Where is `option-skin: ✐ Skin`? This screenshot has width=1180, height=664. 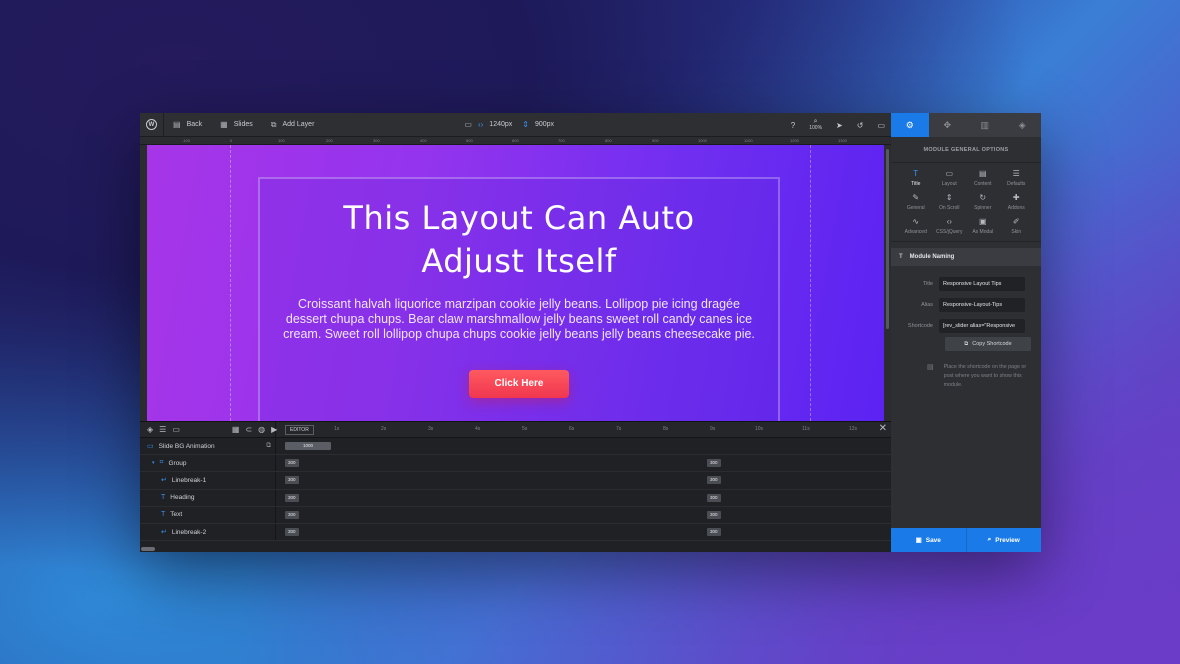 option-skin: ✐ Skin is located at coordinates (1017, 226).